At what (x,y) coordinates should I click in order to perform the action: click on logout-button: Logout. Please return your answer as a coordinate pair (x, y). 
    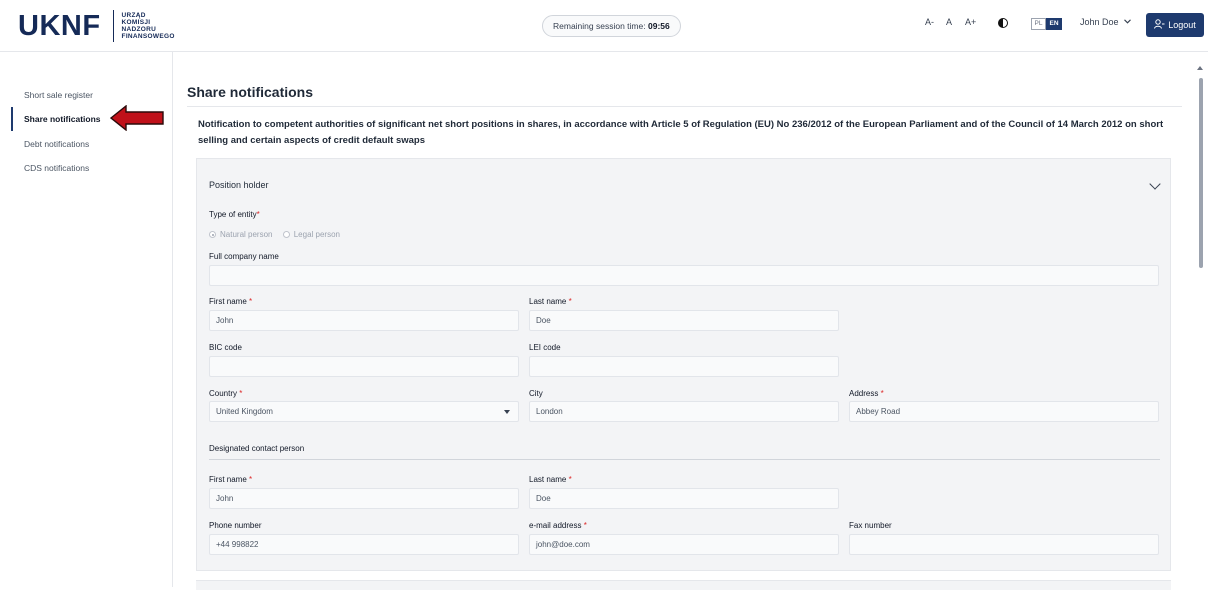
    Looking at the image, I should click on (1175, 25).